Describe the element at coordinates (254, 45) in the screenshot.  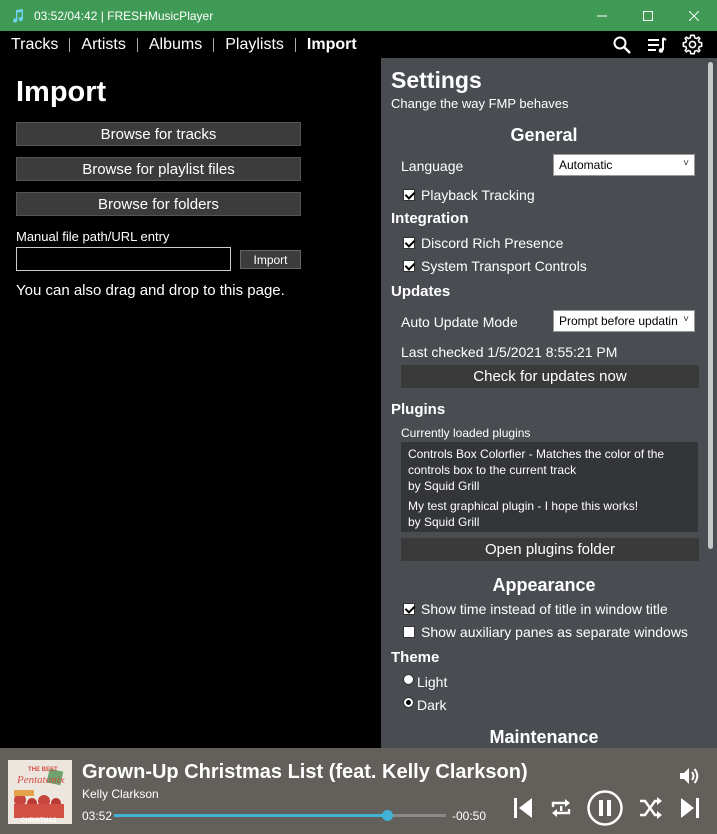
I see `tab-playlists: Playlists` at that location.